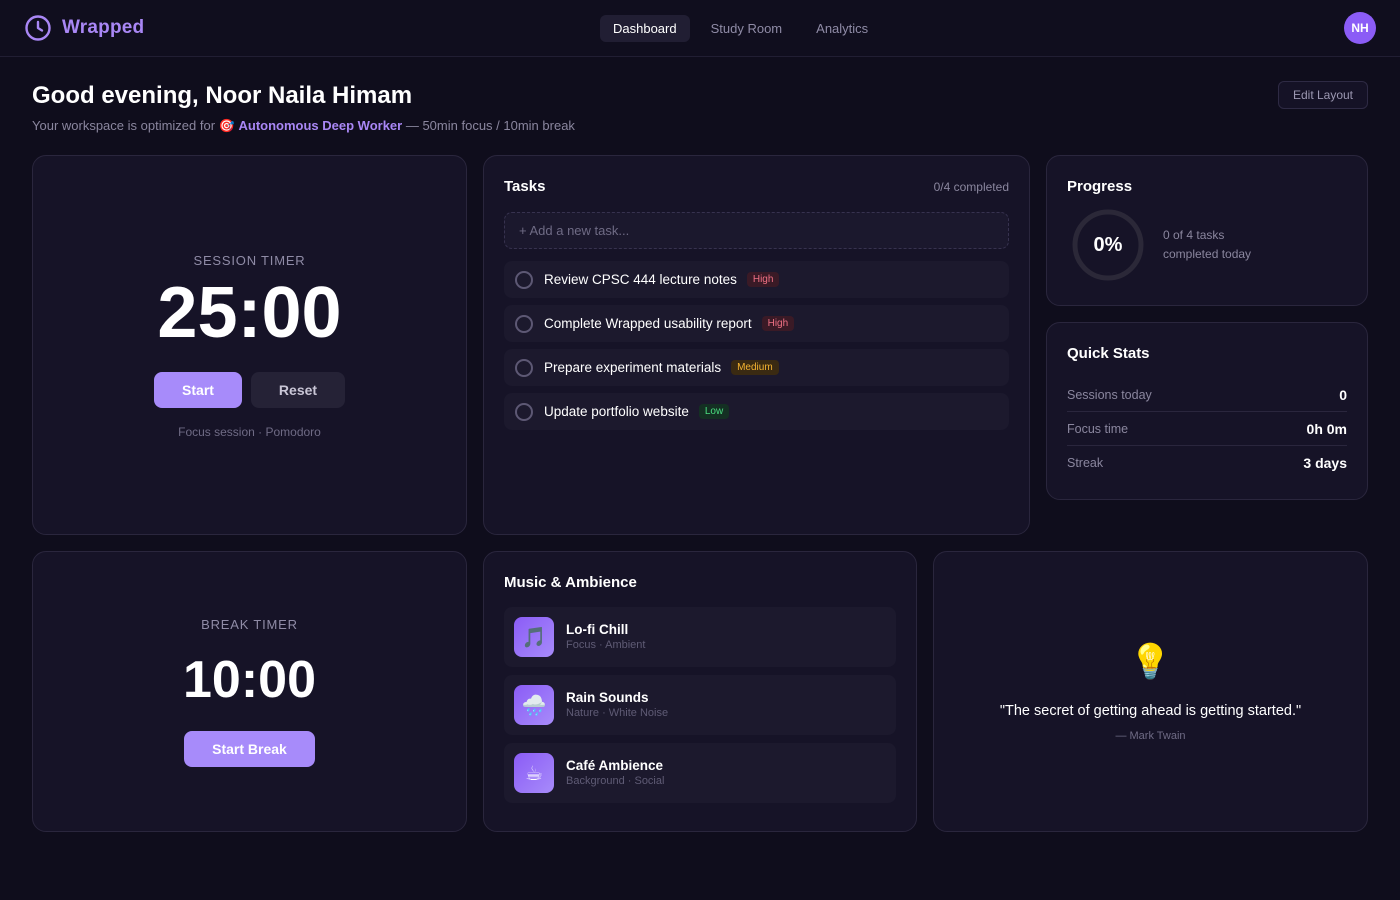  I want to click on stat-row-streak: Streak 3 days, so click(1207, 463).